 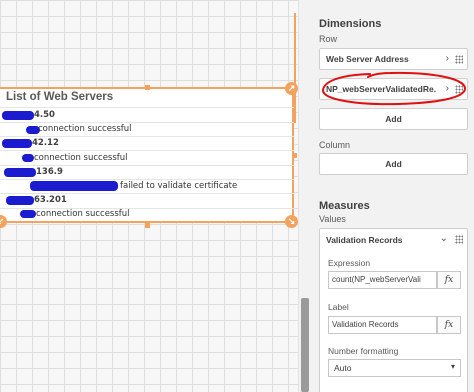 I want to click on add-column-button: Add, so click(x=393, y=164).